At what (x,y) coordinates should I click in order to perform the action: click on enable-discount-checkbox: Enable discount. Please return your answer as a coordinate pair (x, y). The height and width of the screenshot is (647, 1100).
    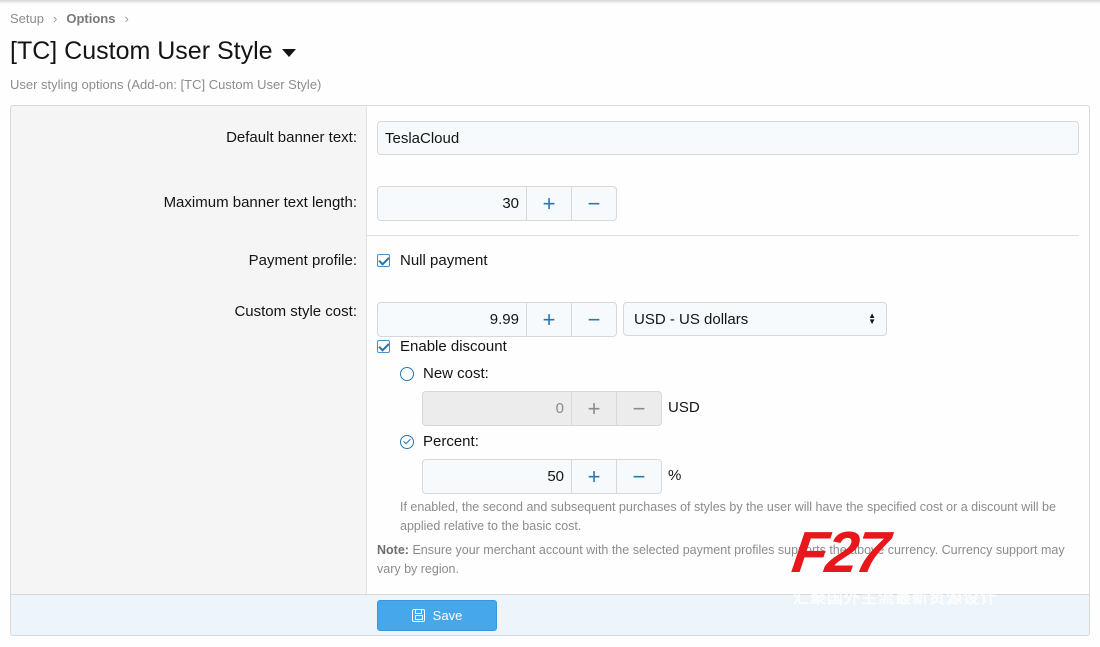
    Looking at the image, I should click on (442, 346).